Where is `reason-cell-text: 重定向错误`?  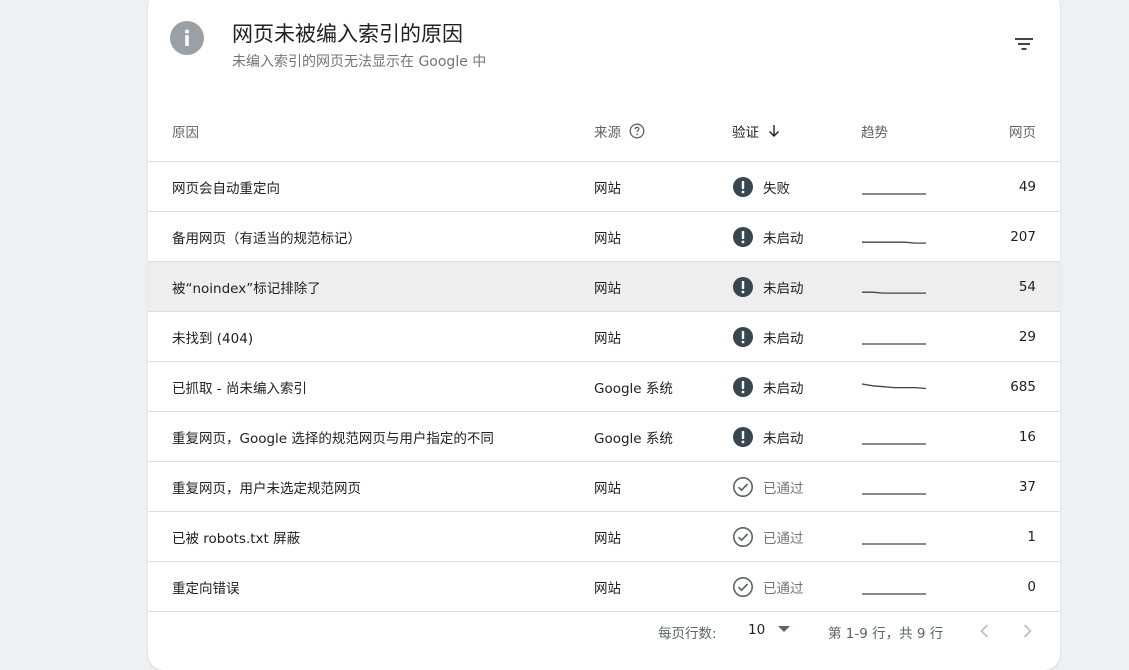 reason-cell-text: 重定向错误 is located at coordinates (206, 588).